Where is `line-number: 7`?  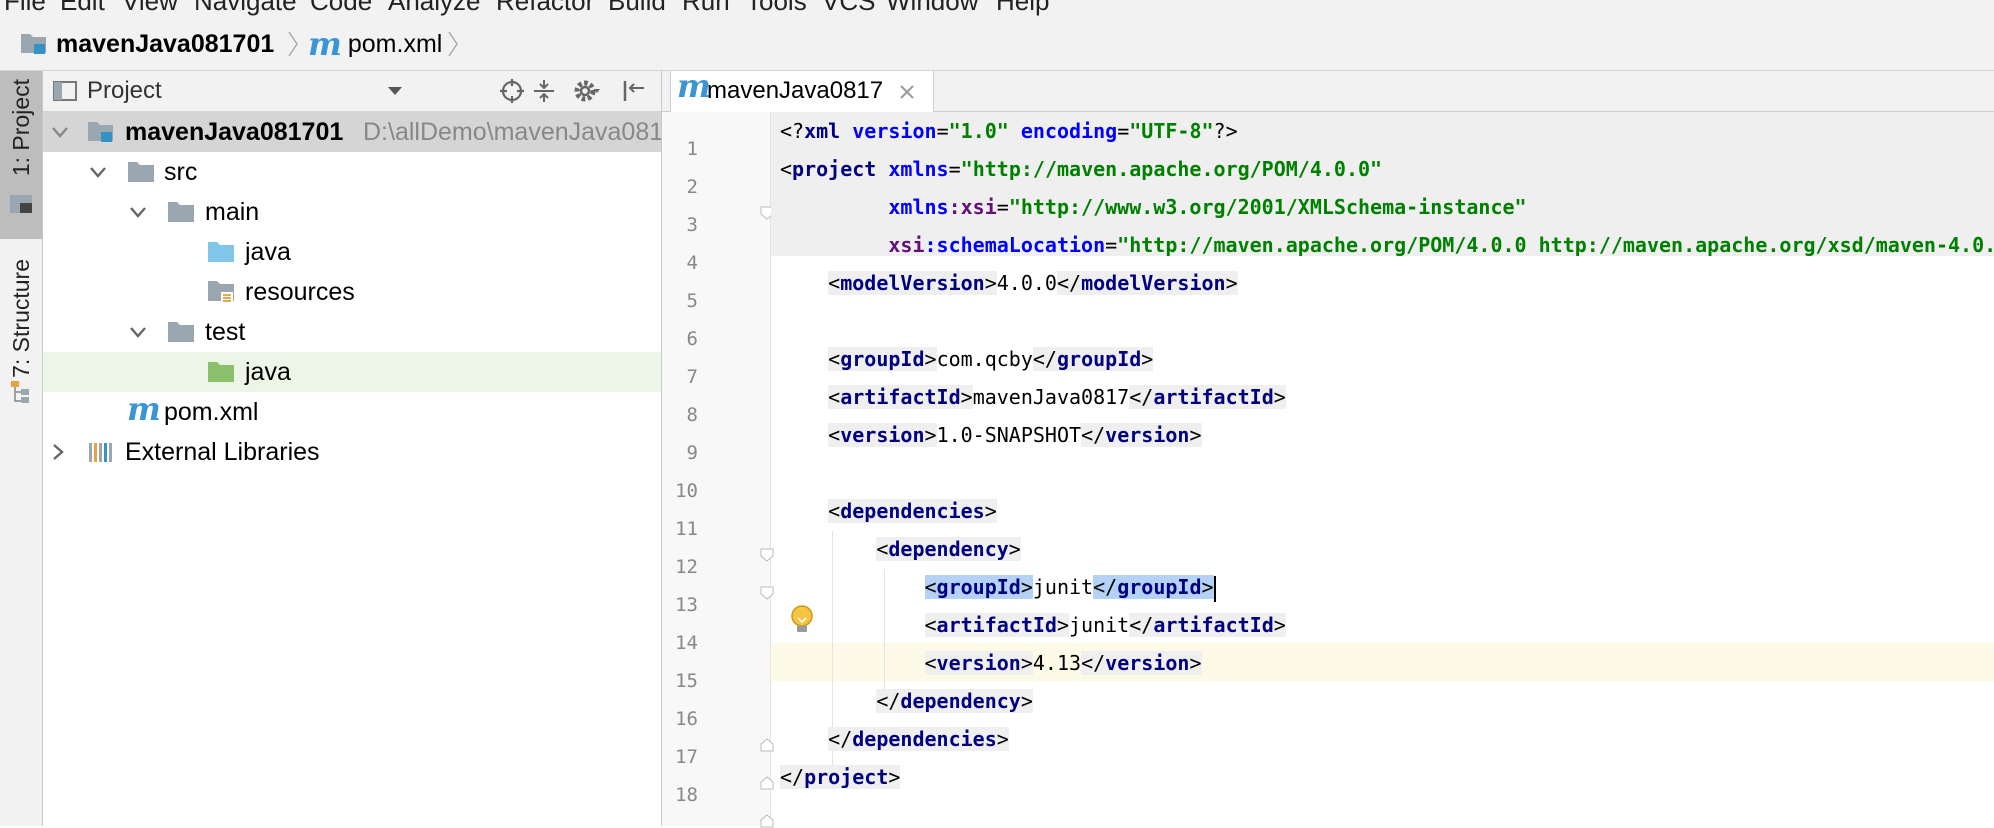
line-number: 7 is located at coordinates (692, 377).